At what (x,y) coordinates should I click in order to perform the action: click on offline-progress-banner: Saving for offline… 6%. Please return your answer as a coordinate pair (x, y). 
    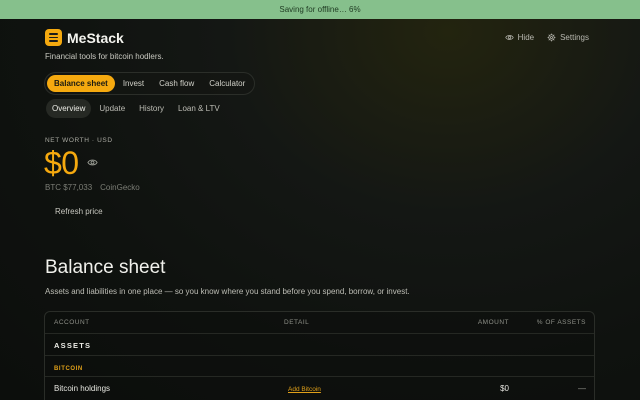
    Looking at the image, I should click on (320, 9).